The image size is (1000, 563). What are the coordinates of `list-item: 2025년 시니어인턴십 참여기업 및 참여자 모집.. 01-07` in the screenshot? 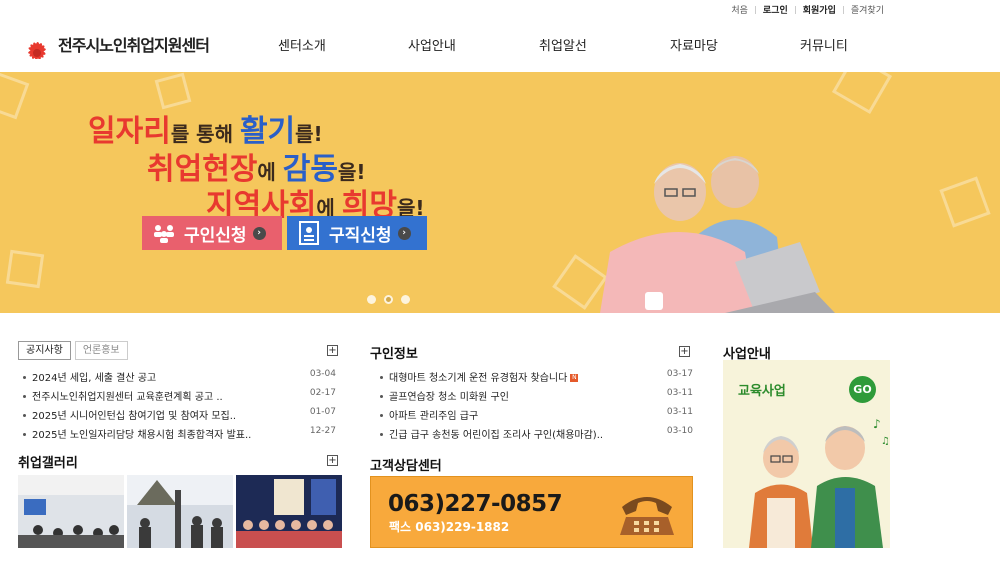 It's located at (178, 416).